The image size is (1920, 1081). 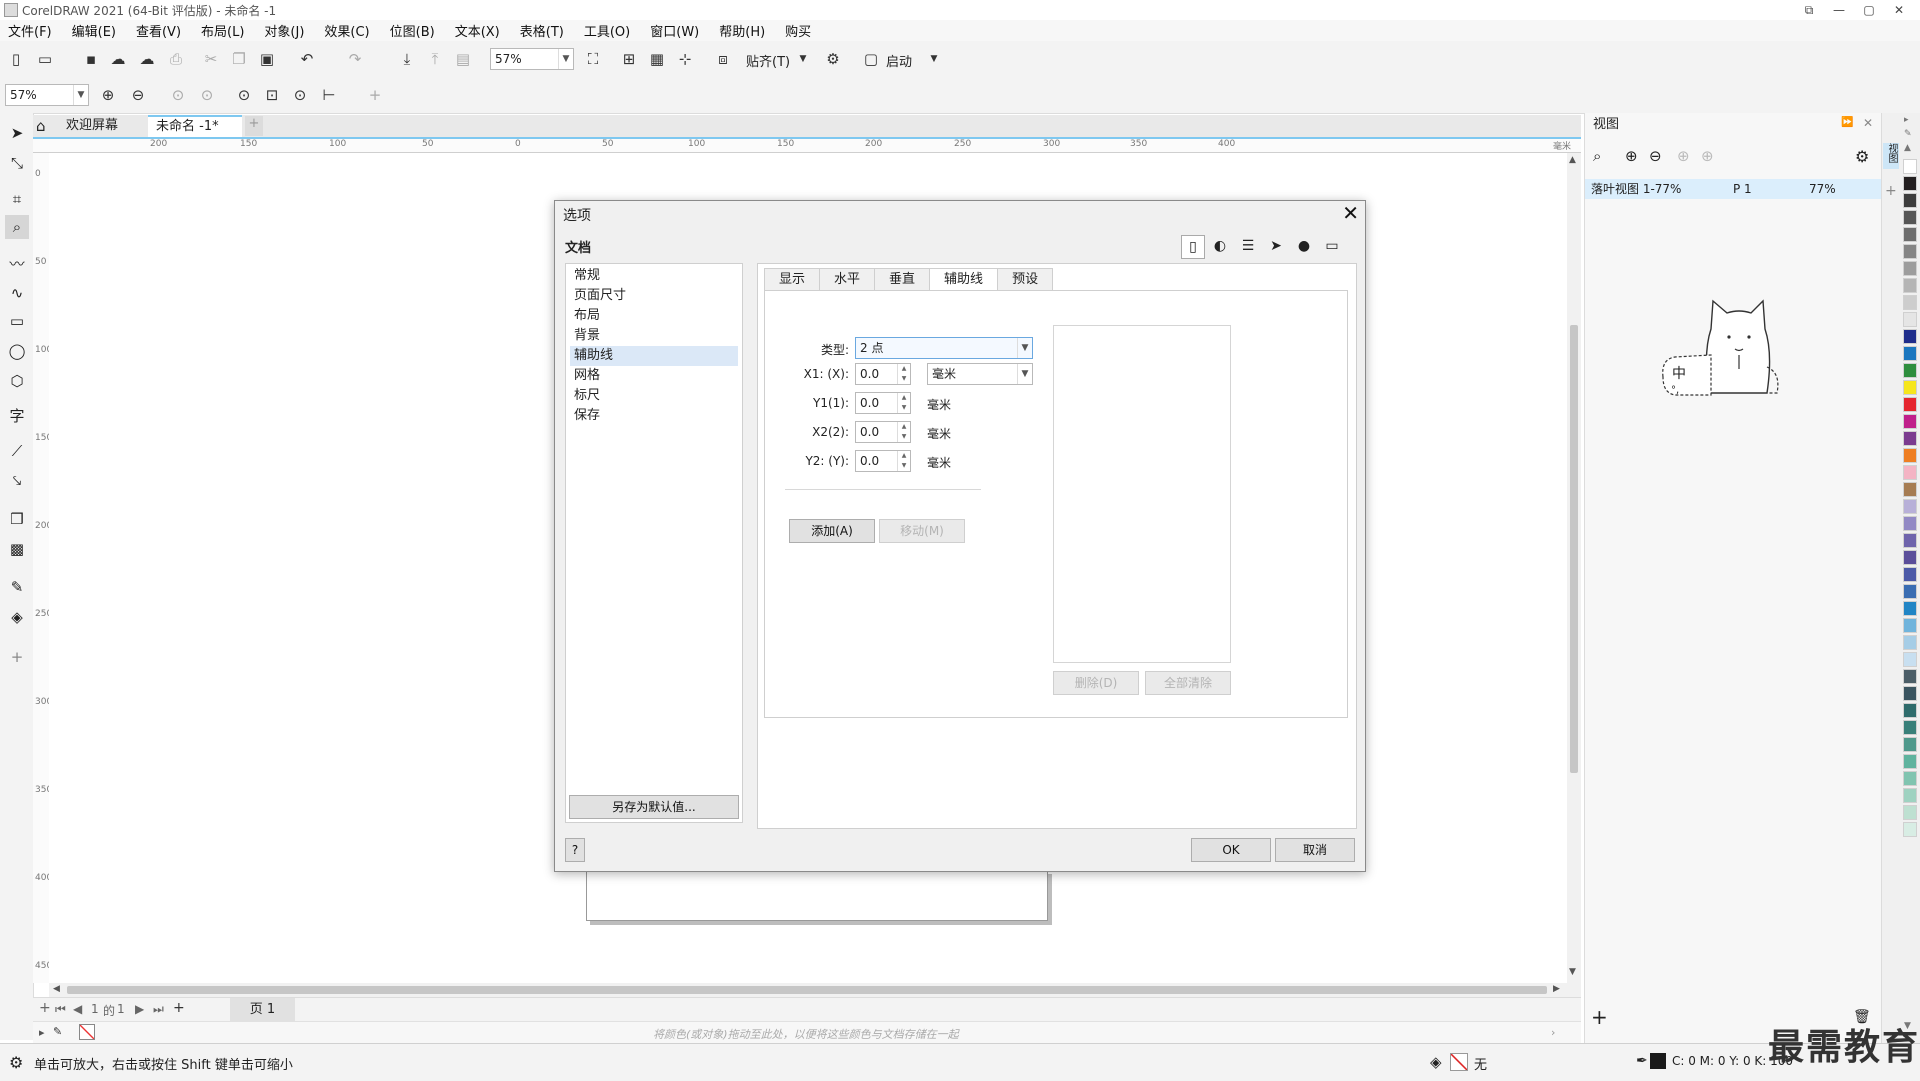 What do you see at coordinates (45, 59) in the screenshot?
I see `open-folder-icon: ▭` at bounding box center [45, 59].